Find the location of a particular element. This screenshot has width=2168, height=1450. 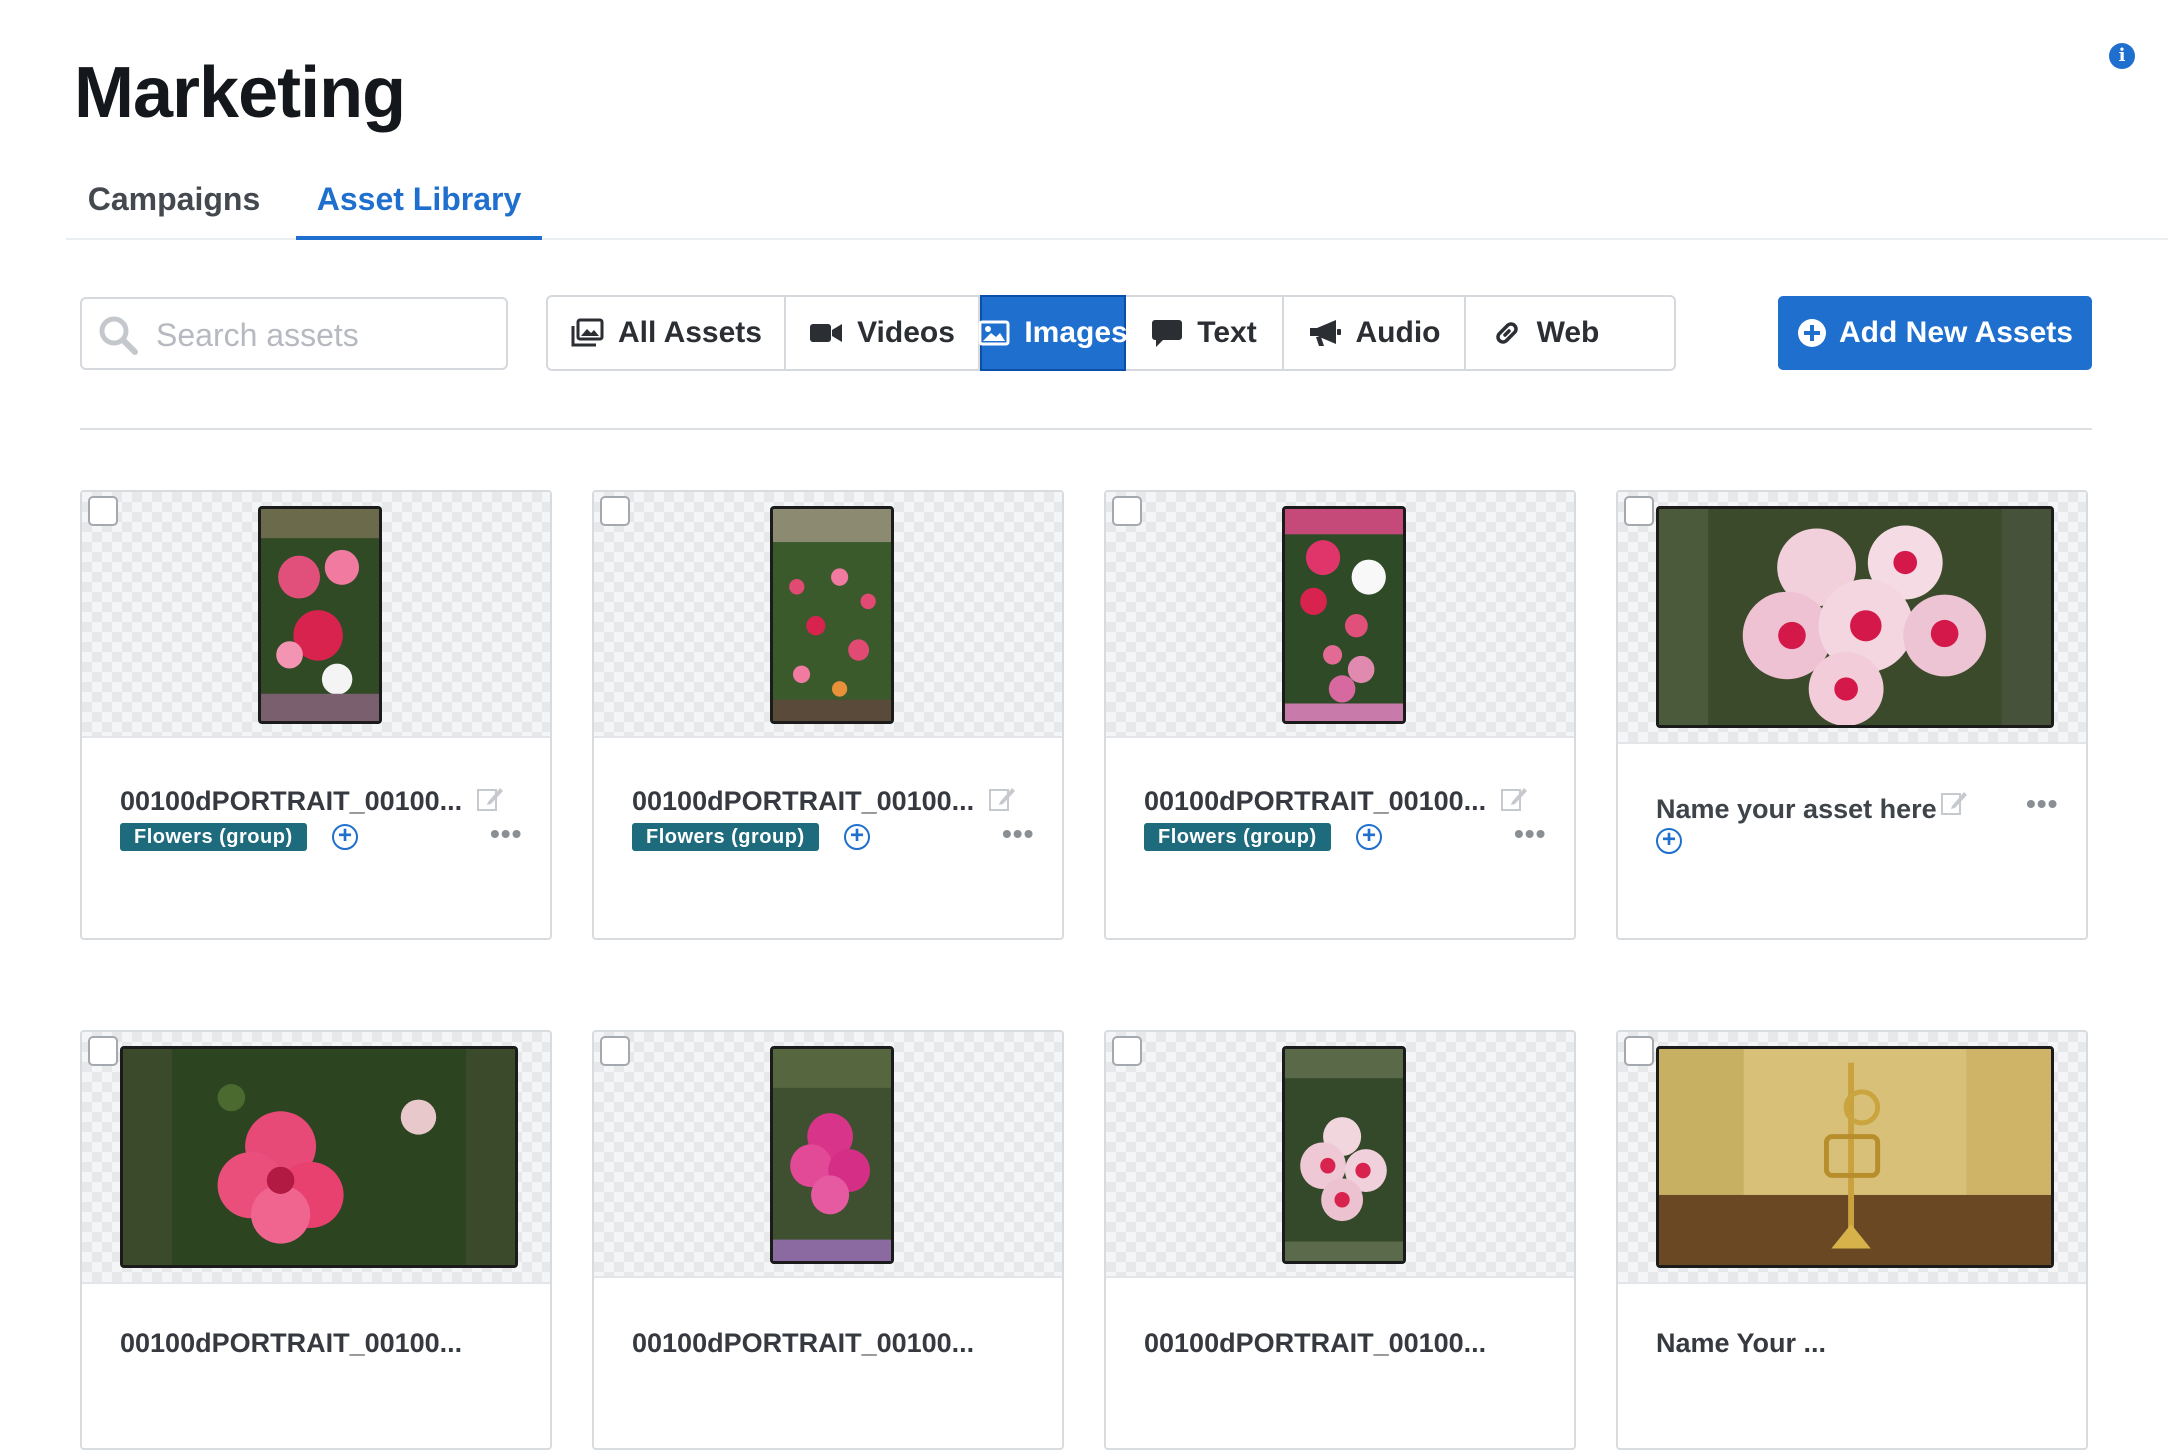

filter-all-assets: All Assets is located at coordinates (667, 333).